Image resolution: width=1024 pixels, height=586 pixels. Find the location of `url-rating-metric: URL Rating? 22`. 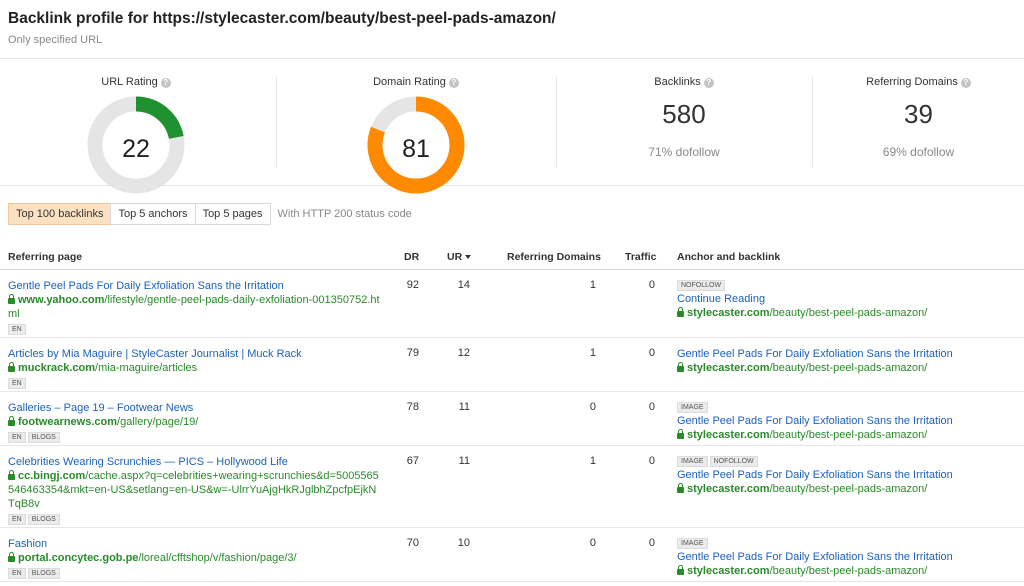

url-rating-metric: URL Rating? 22 is located at coordinates (136, 126).